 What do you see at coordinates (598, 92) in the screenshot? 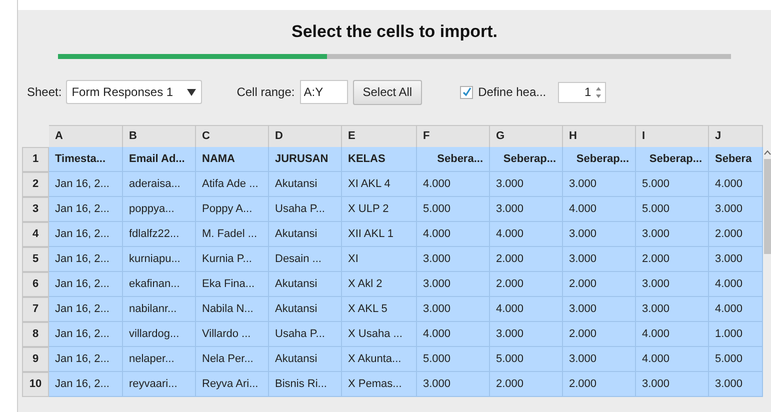
I see `spinner-arrows-icon` at bounding box center [598, 92].